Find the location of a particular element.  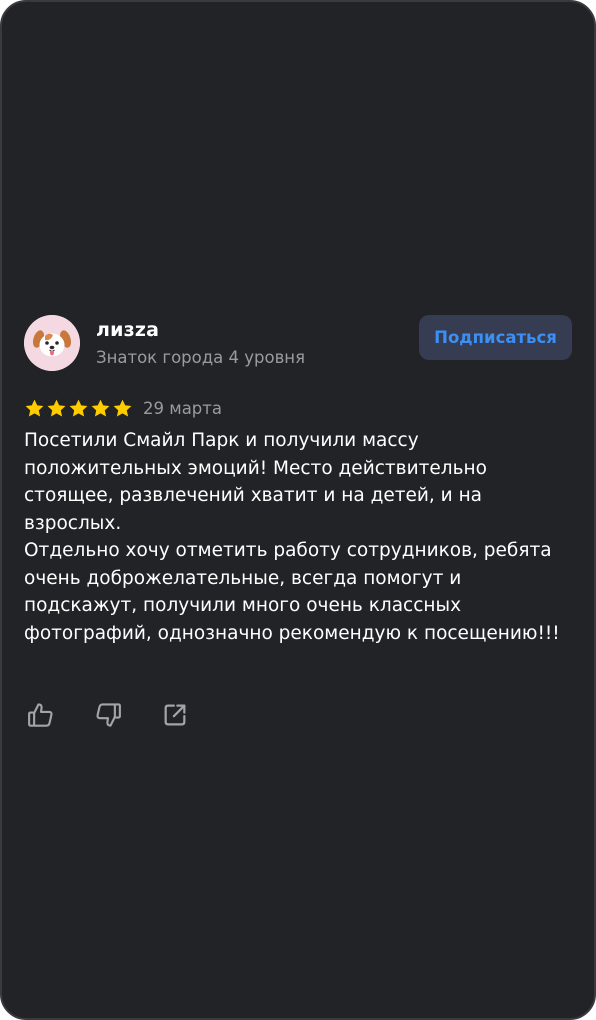

review-header: лизza Знаток города 4 уровня Подписаться is located at coordinates (298, 343).